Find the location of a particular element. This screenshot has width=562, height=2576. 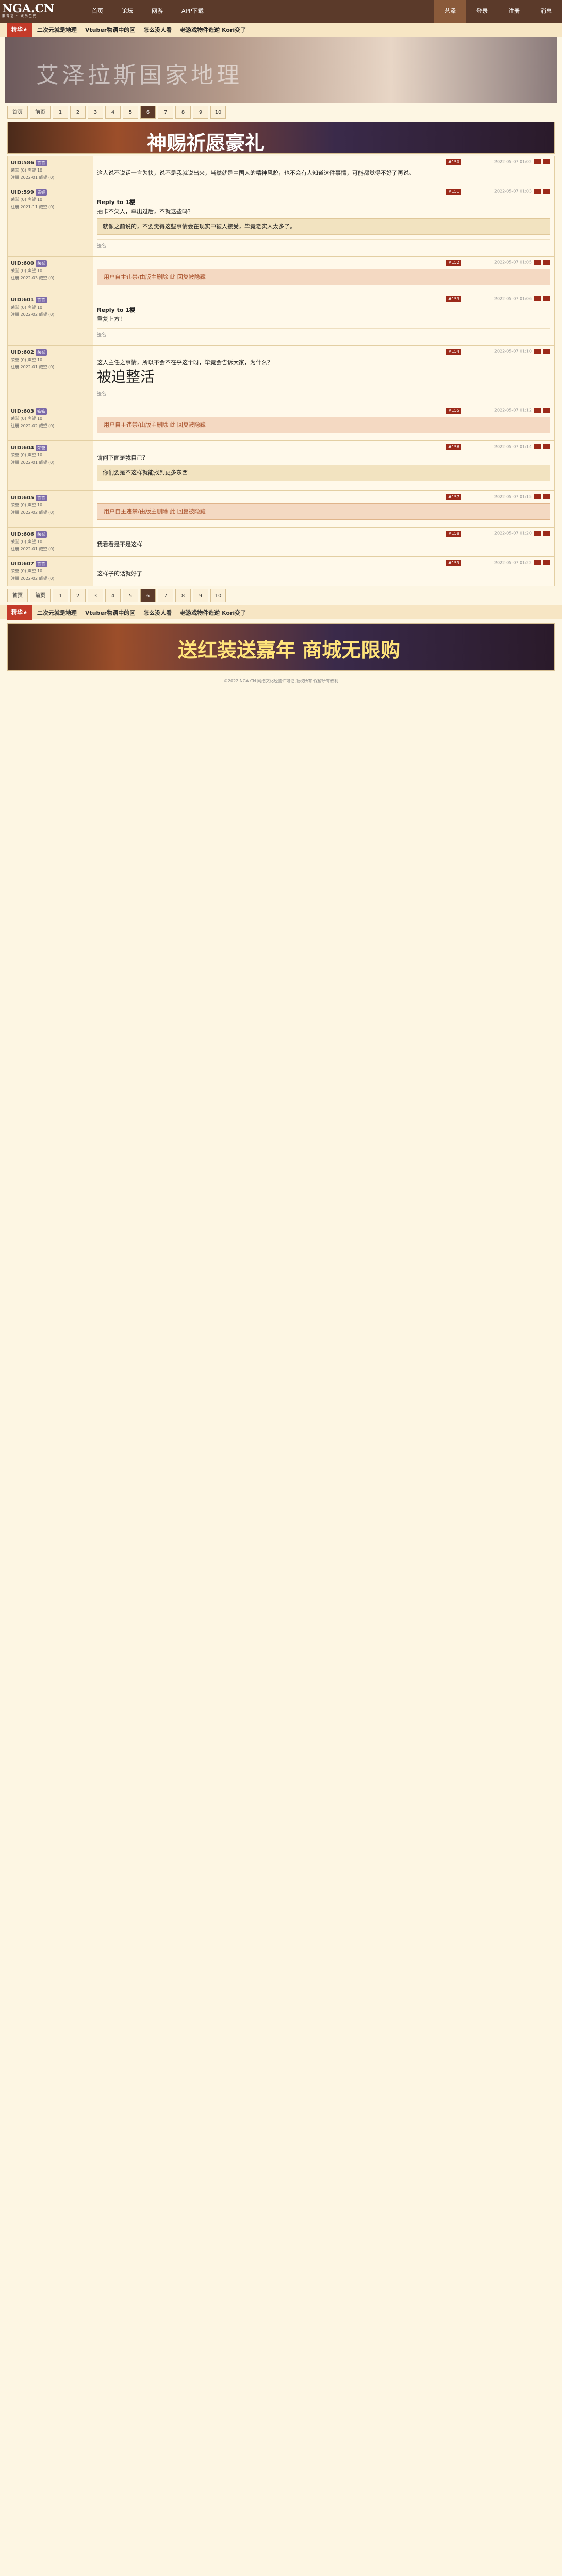

ad-banner-1: 神赐祈愿豪礼 is located at coordinates (281, 138).